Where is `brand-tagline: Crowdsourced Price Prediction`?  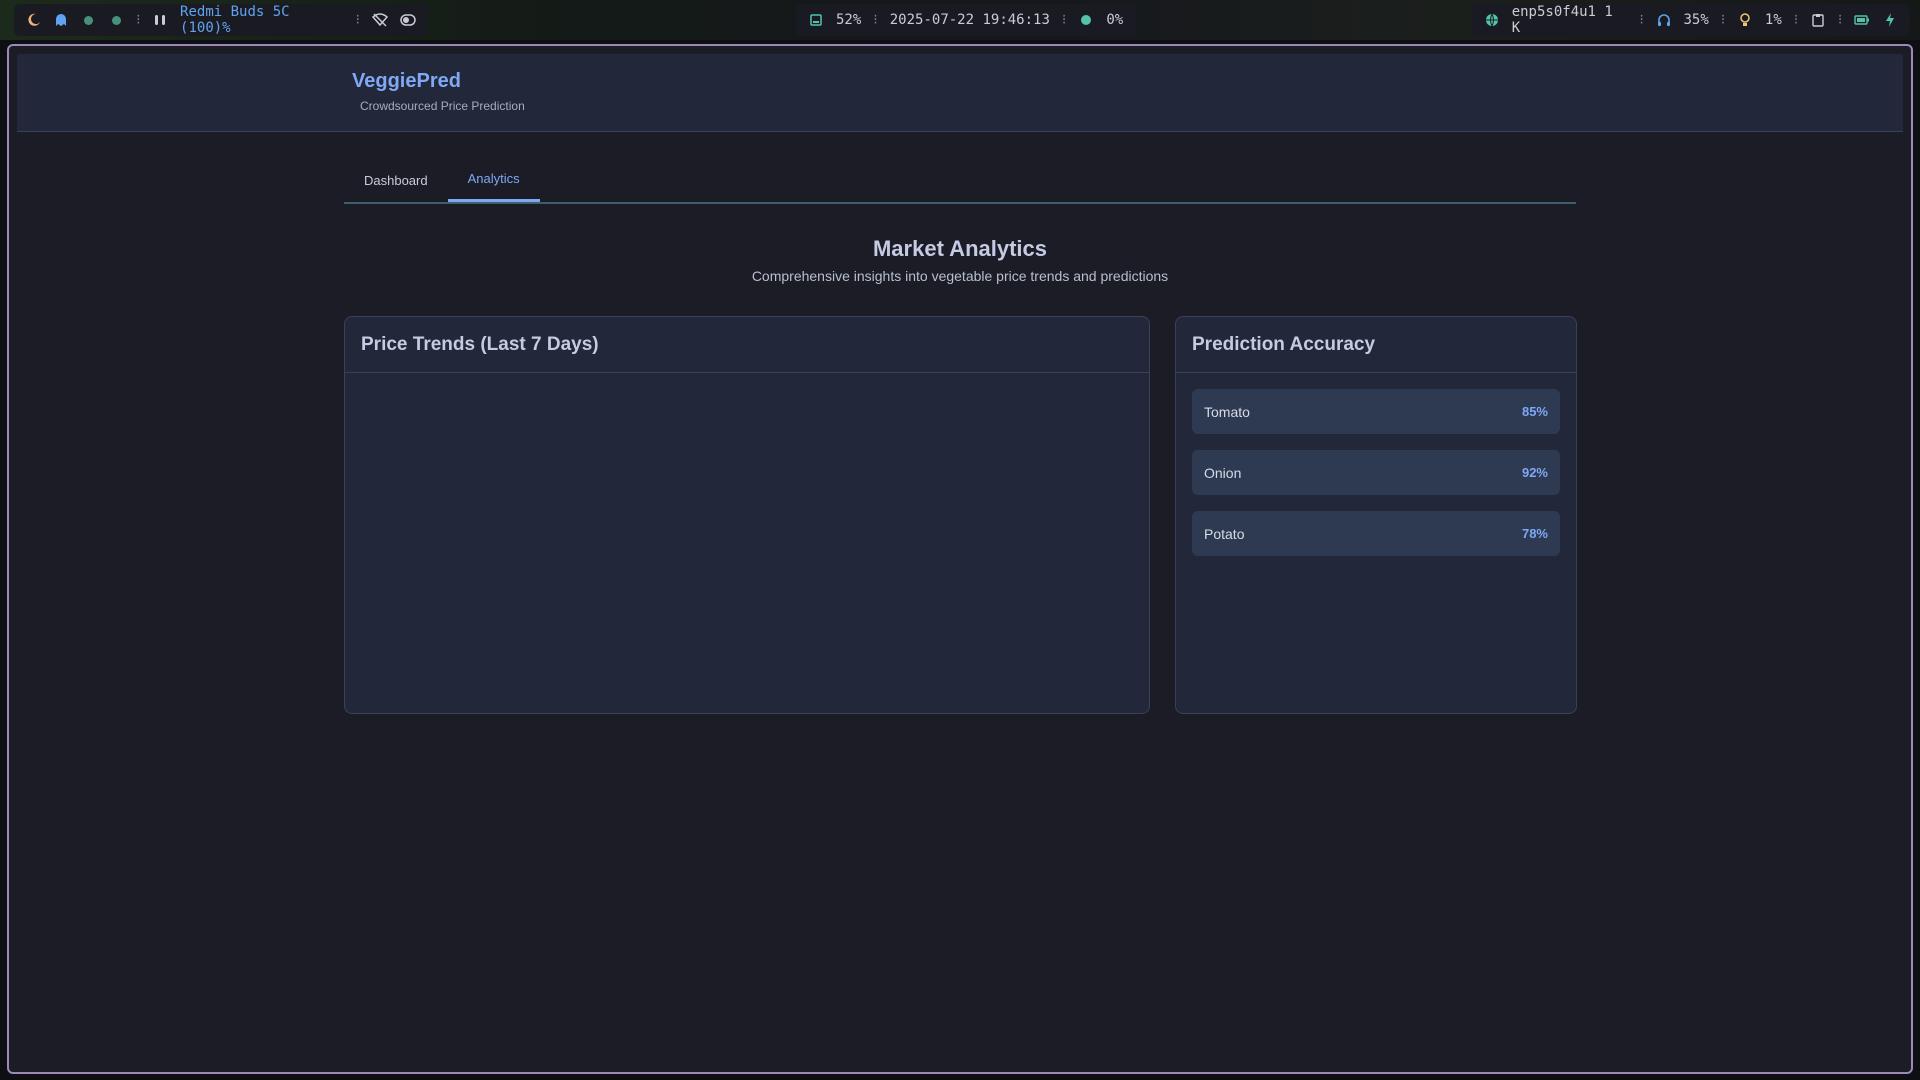
brand-tagline: Crowdsourced Price Prediction is located at coordinates (442, 106).